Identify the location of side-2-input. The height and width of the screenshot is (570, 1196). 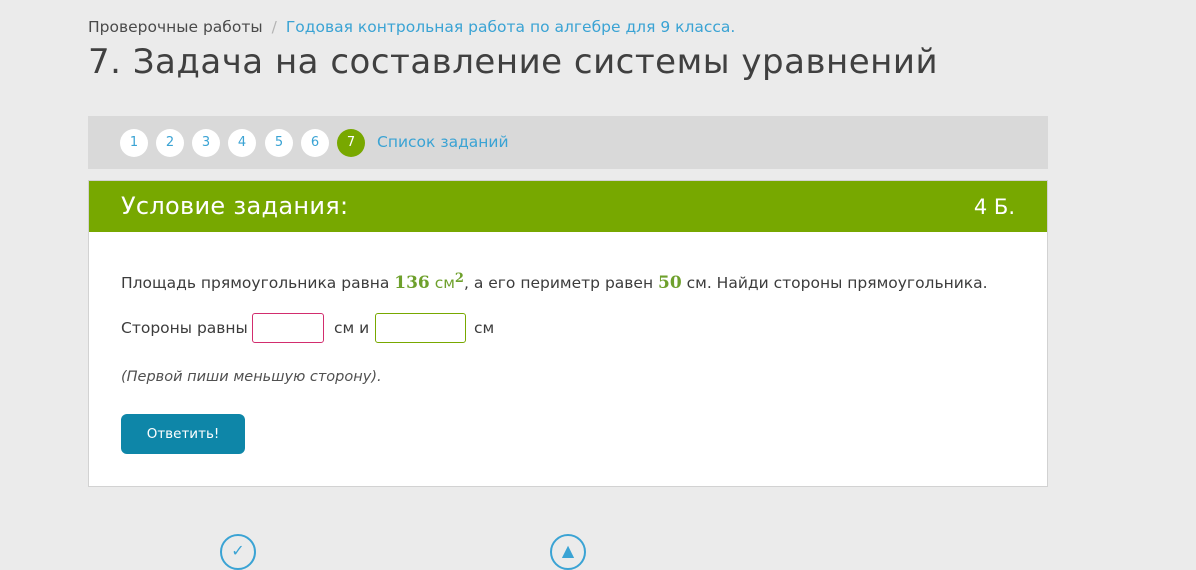
(420, 328).